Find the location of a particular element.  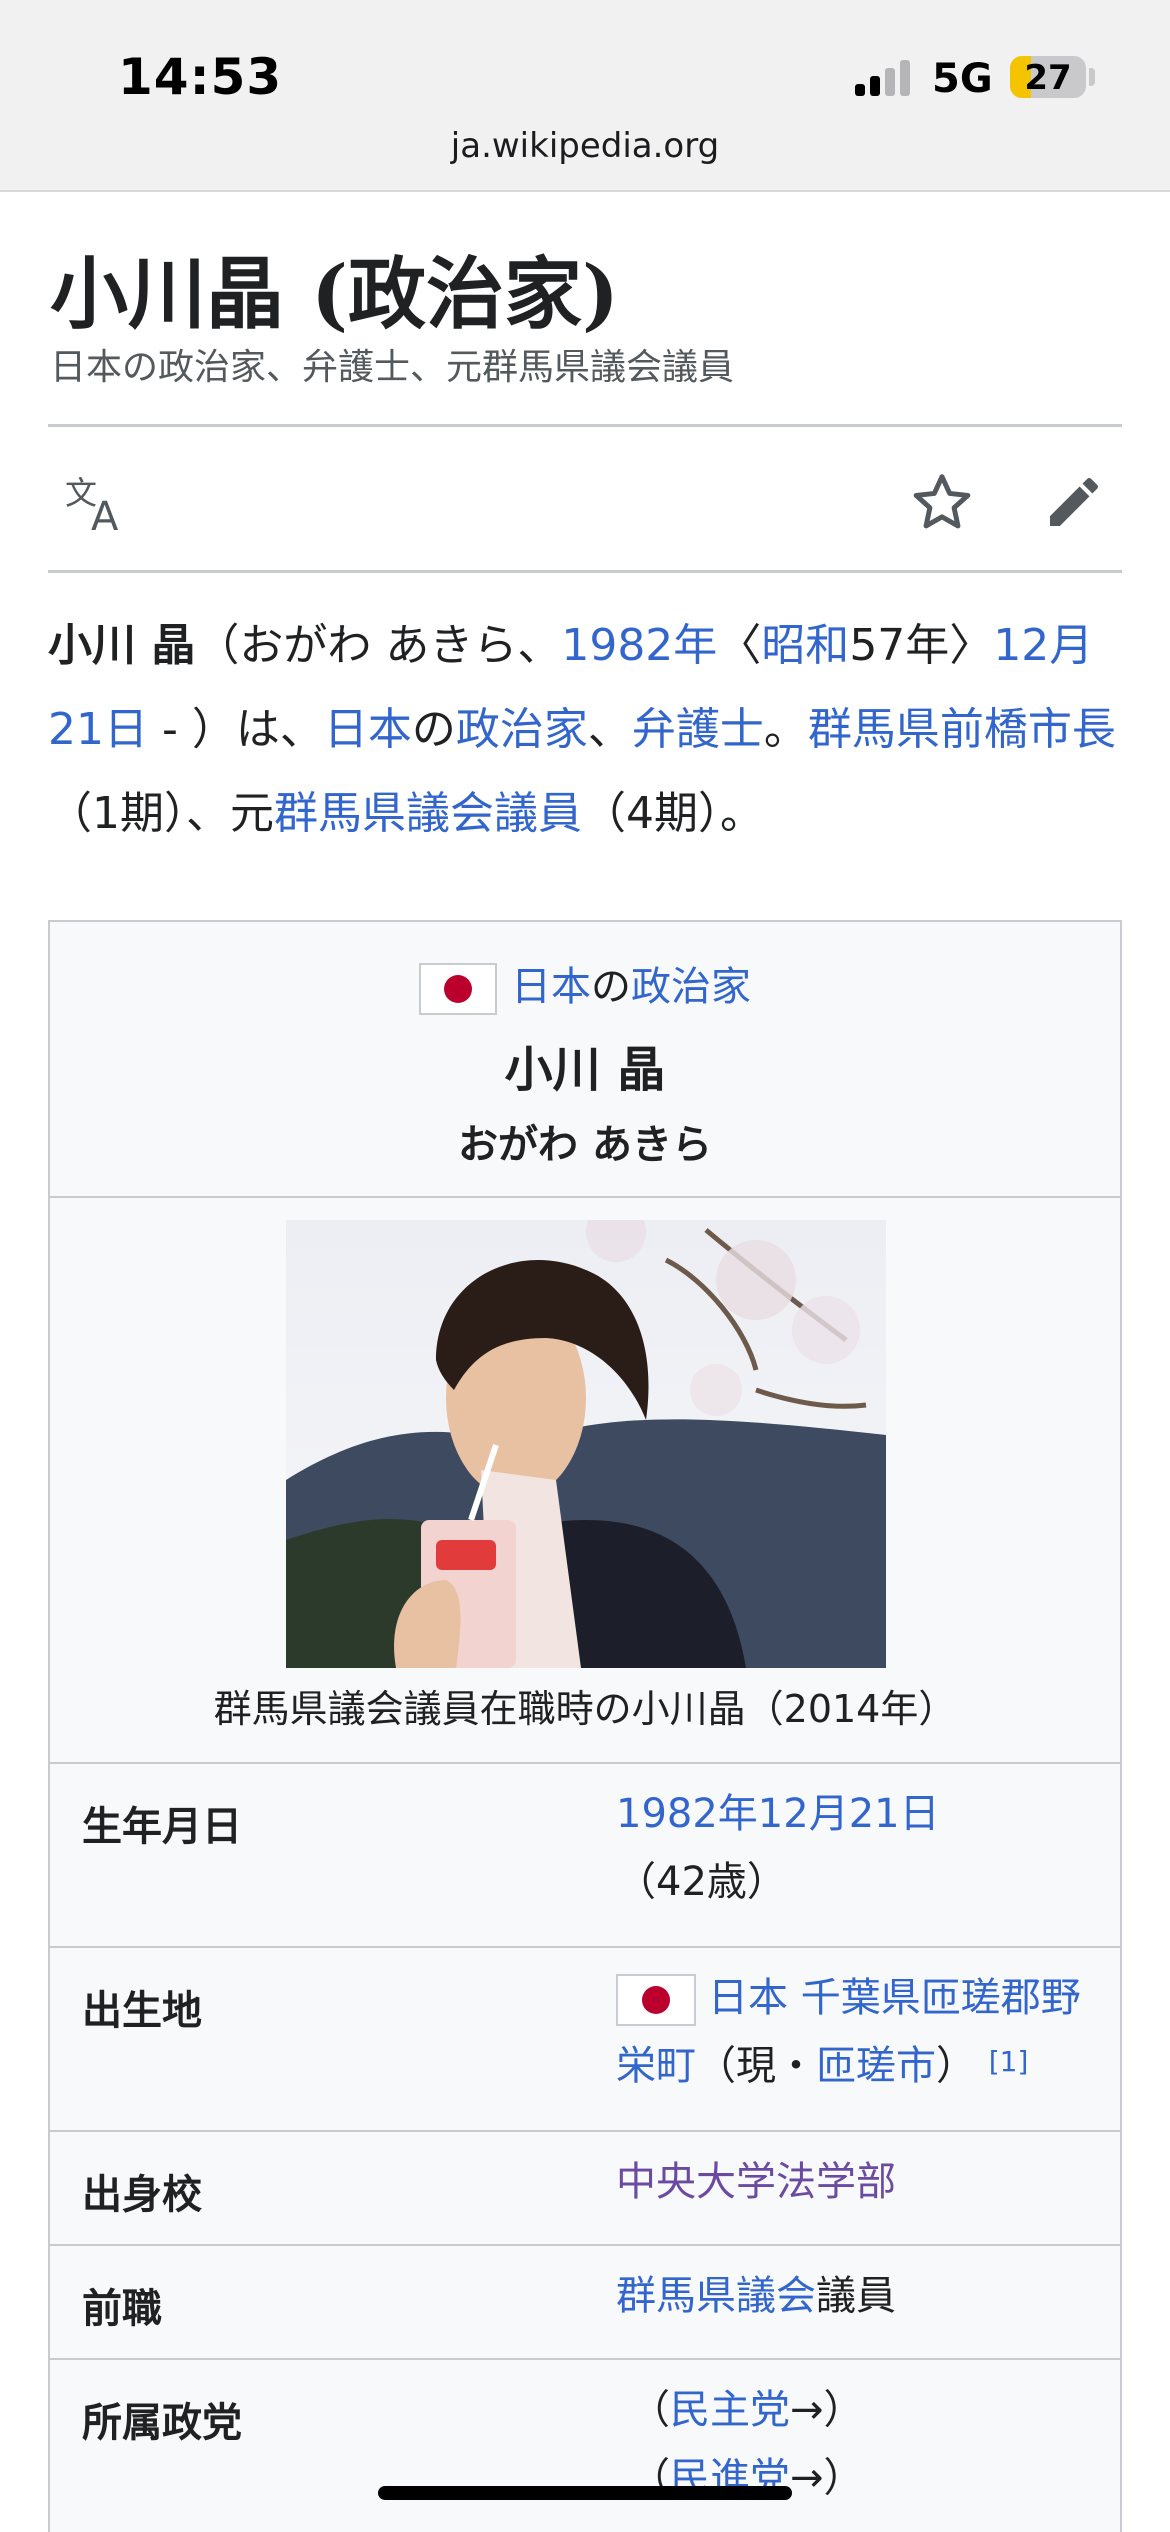

infobox-name: 小川 晶 is located at coordinates (585, 1070).